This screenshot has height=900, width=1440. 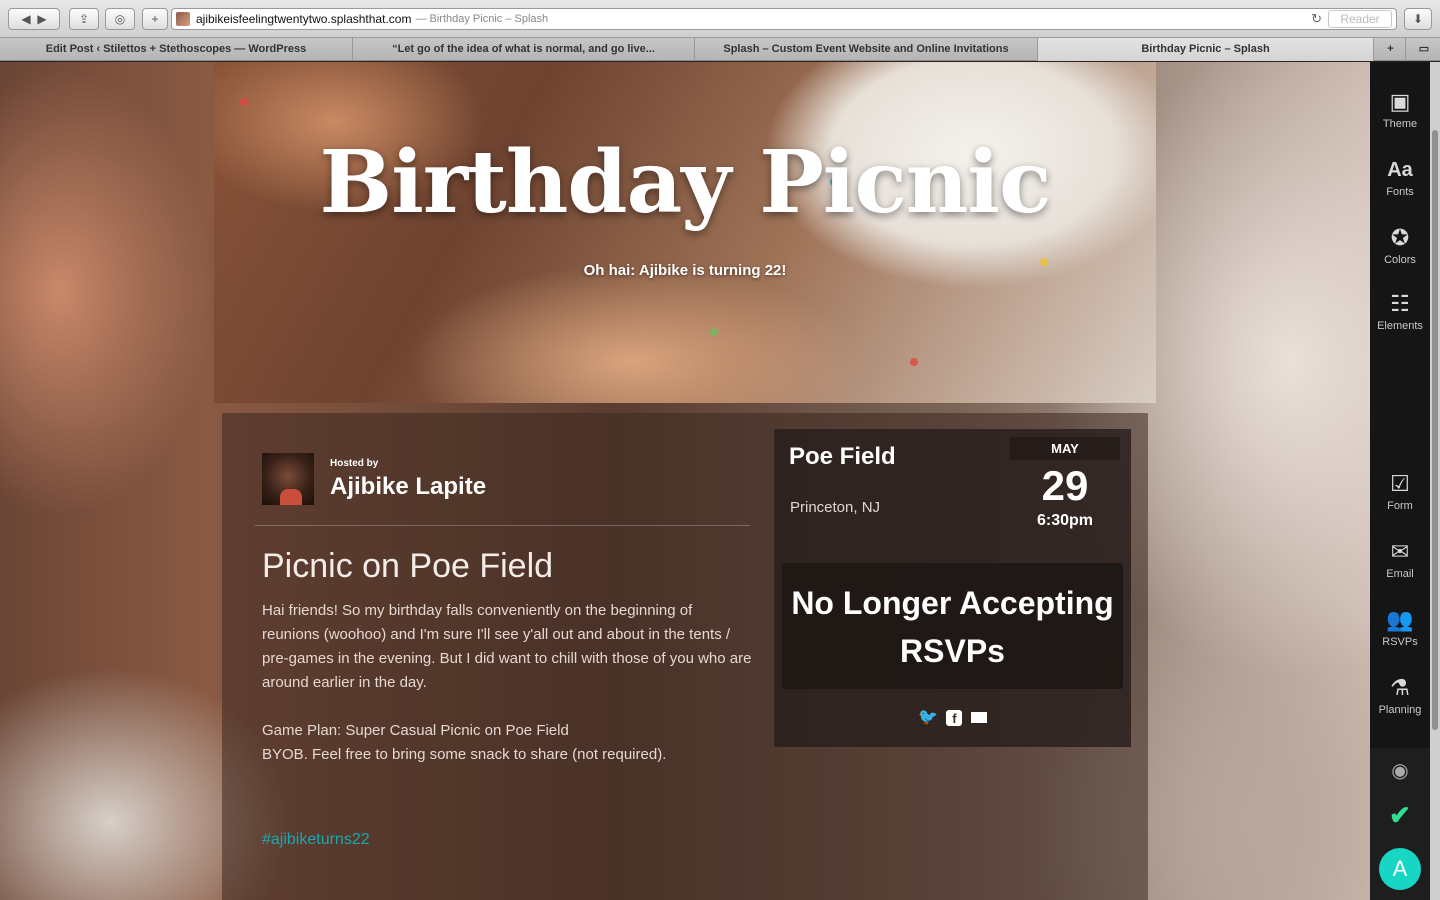 I want to click on sidebar-item-form: ☑ Form, so click(x=1400, y=491).